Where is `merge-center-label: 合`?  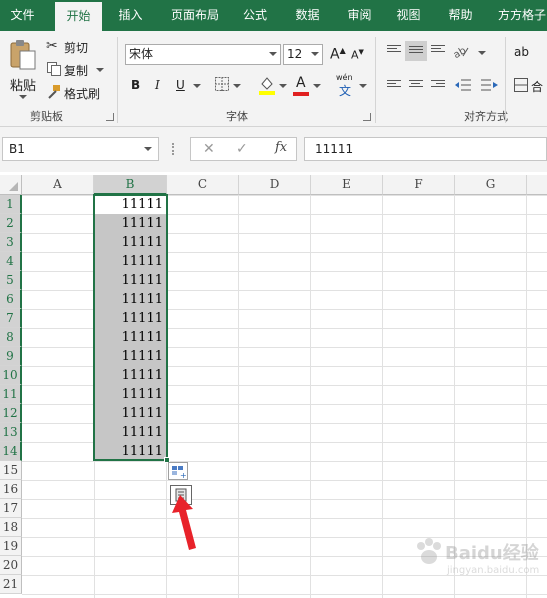 merge-center-label: 合 is located at coordinates (537, 86).